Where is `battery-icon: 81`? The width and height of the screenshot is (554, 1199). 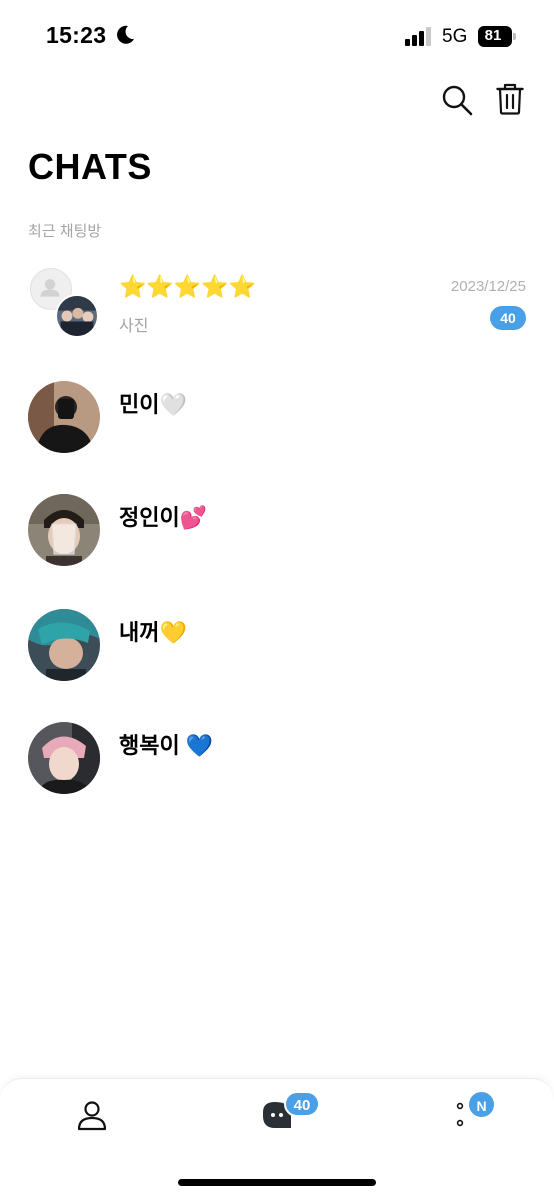
battery-icon: 81 is located at coordinates (497, 36).